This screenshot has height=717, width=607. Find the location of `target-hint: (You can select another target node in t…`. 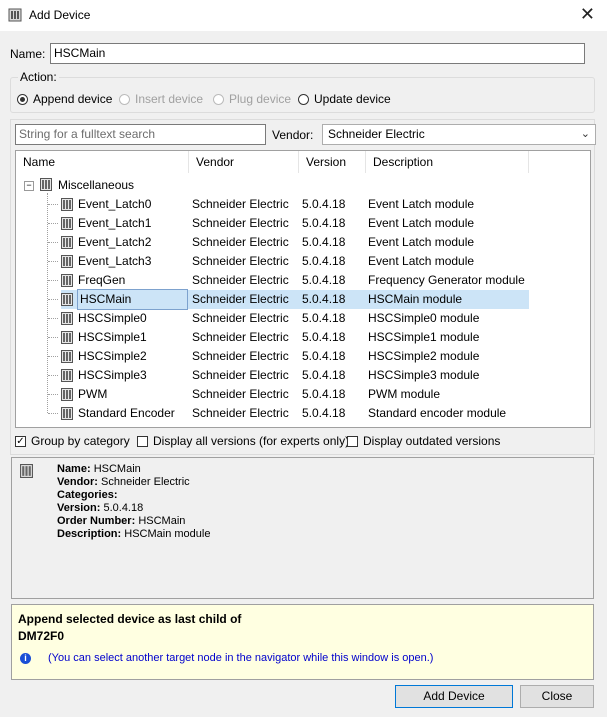

target-hint: (You can select another target node in t… is located at coordinates (241, 658).